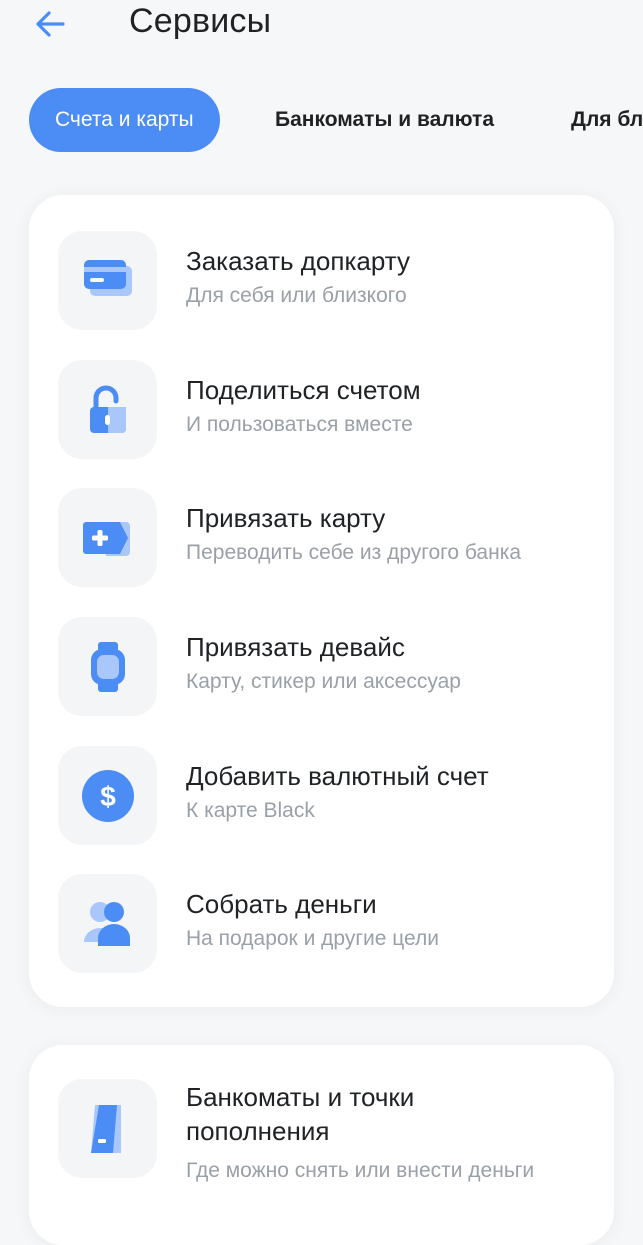 The height and width of the screenshot is (1245, 643). Describe the element at coordinates (258, 1131) in the screenshot. I see `service-title-line2: пополнения` at that location.